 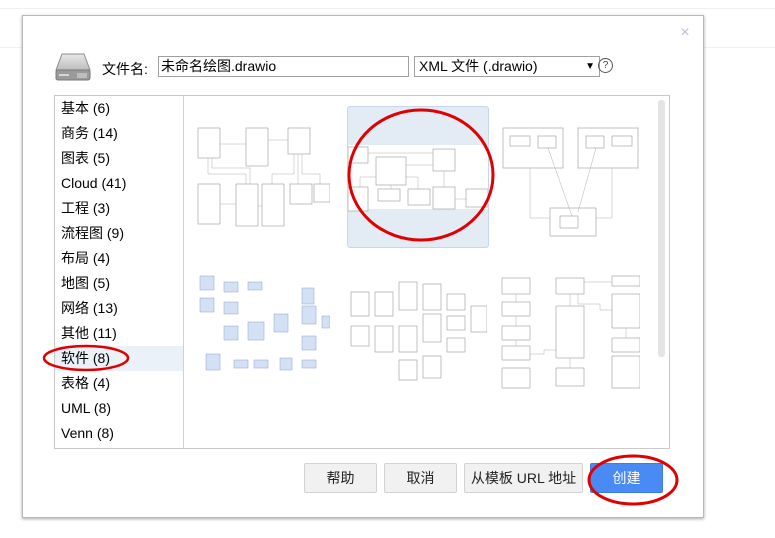 What do you see at coordinates (119, 383) in the screenshot?
I see `category-tables: 表格 (4)` at bounding box center [119, 383].